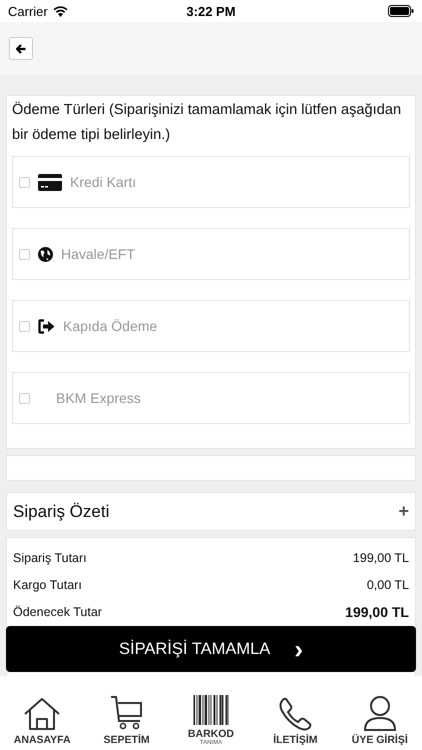 The width and height of the screenshot is (422, 750). Describe the element at coordinates (380, 740) in the screenshot. I see `nav-label: ÜYE GİRİŞİ` at that location.